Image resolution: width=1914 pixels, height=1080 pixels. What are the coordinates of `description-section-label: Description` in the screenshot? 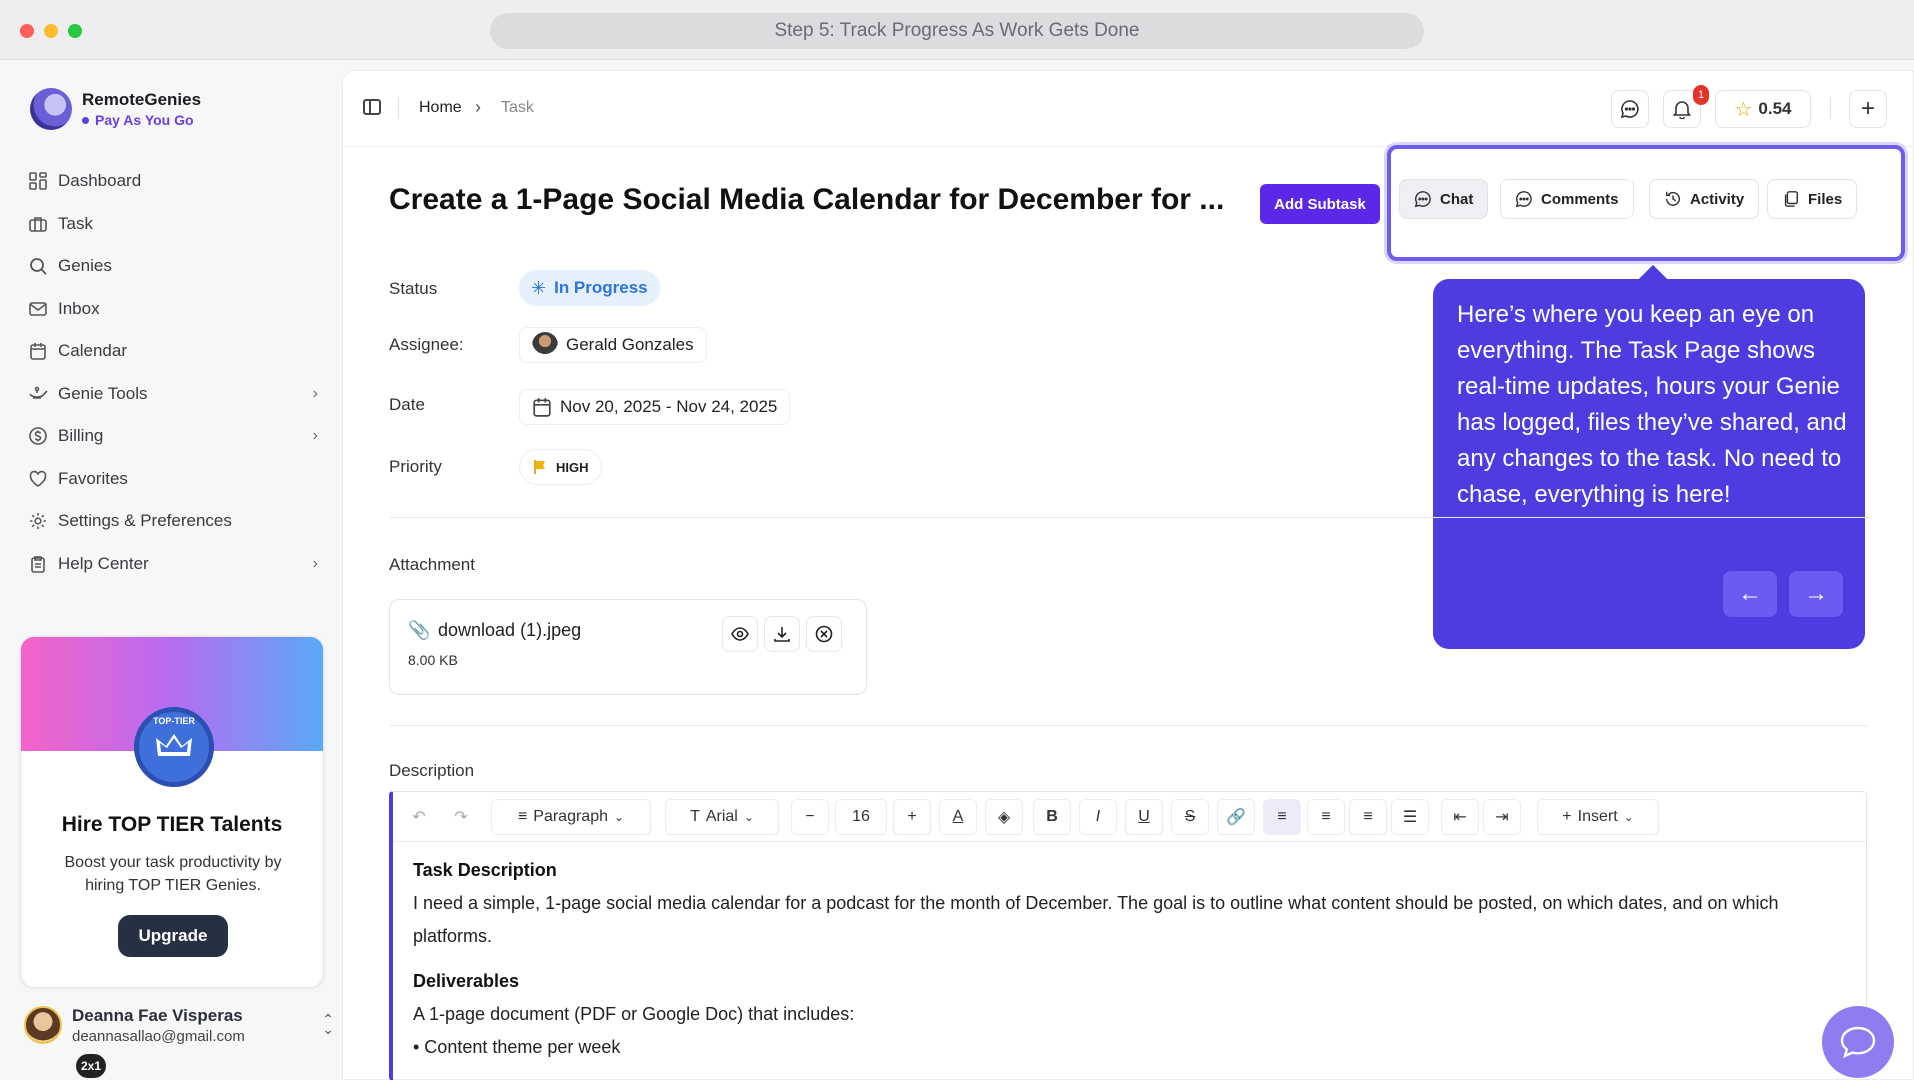 It's located at (432, 770).